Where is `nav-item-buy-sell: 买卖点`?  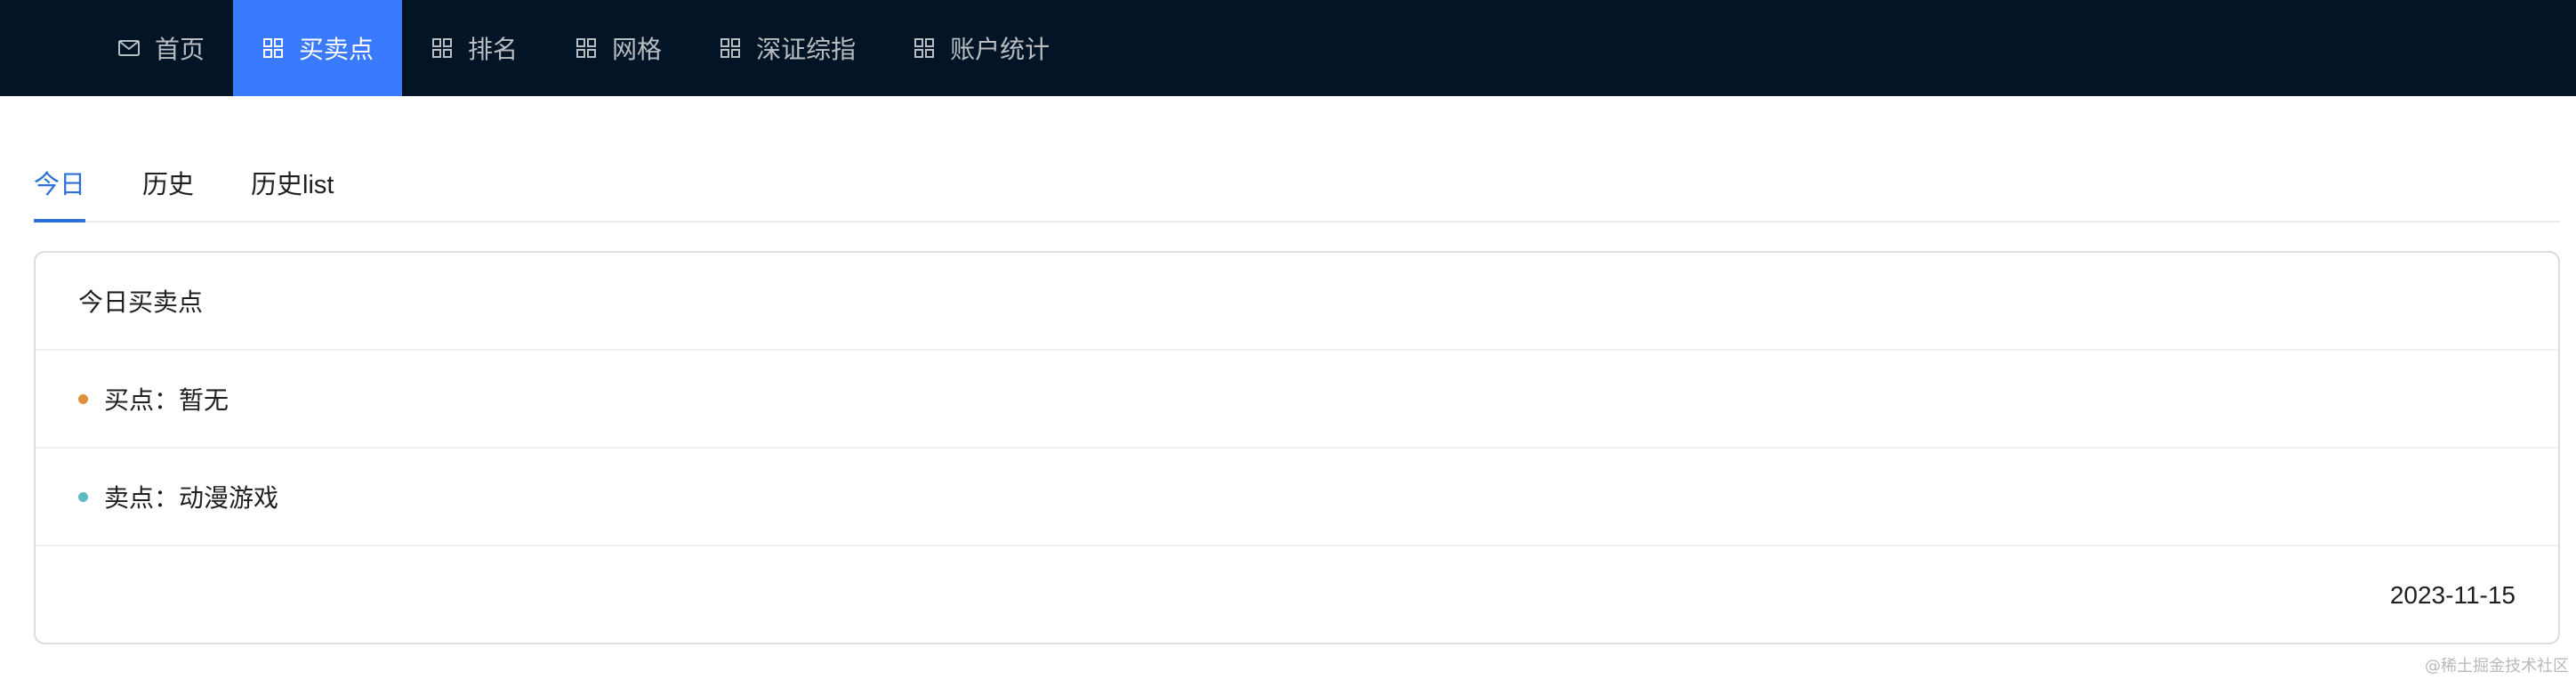
nav-item-buy-sell: 买卖点 is located at coordinates (318, 48).